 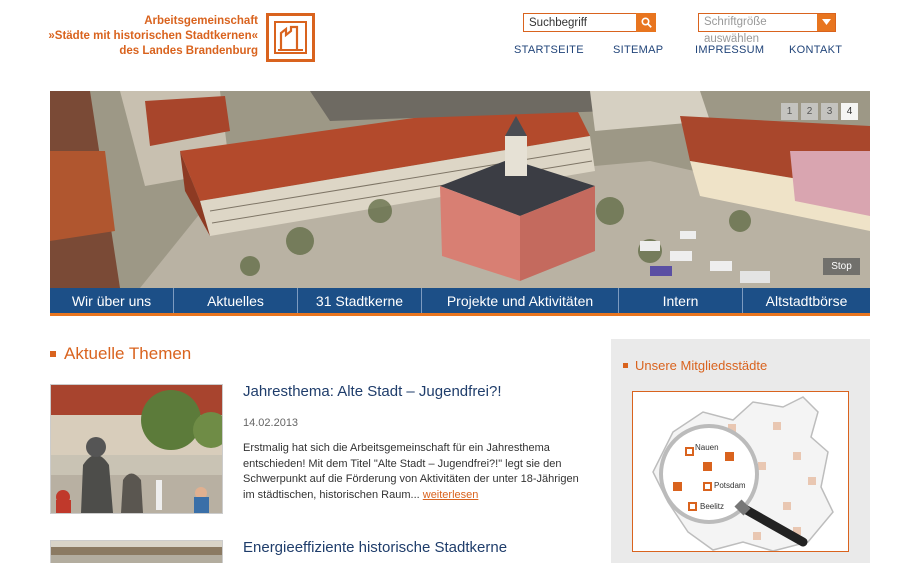 I want to click on map-label-potsdam: Potsdam, so click(x=730, y=485).